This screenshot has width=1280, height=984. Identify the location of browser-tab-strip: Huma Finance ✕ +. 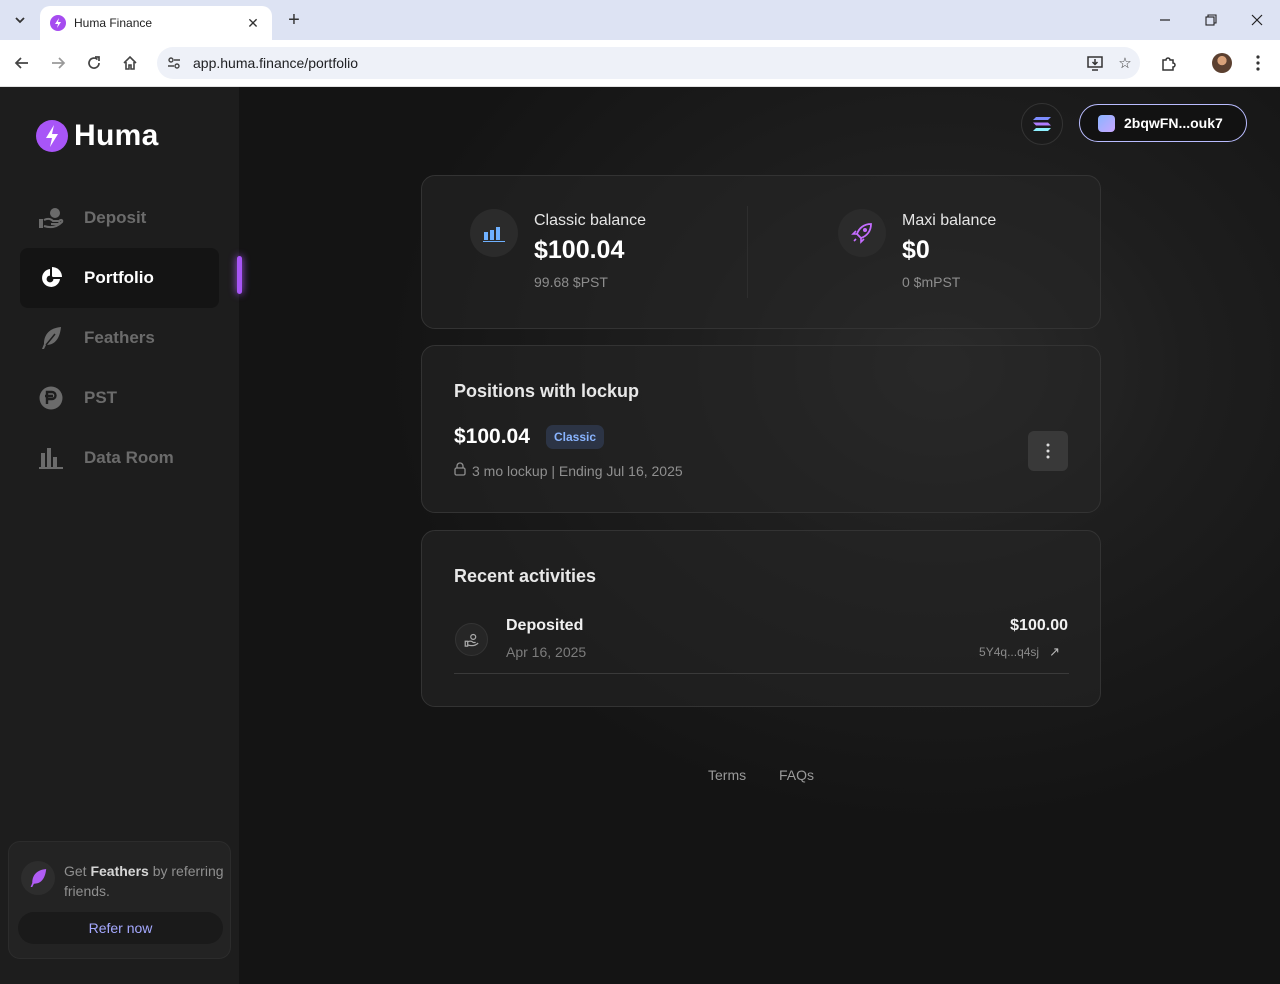
(640, 20).